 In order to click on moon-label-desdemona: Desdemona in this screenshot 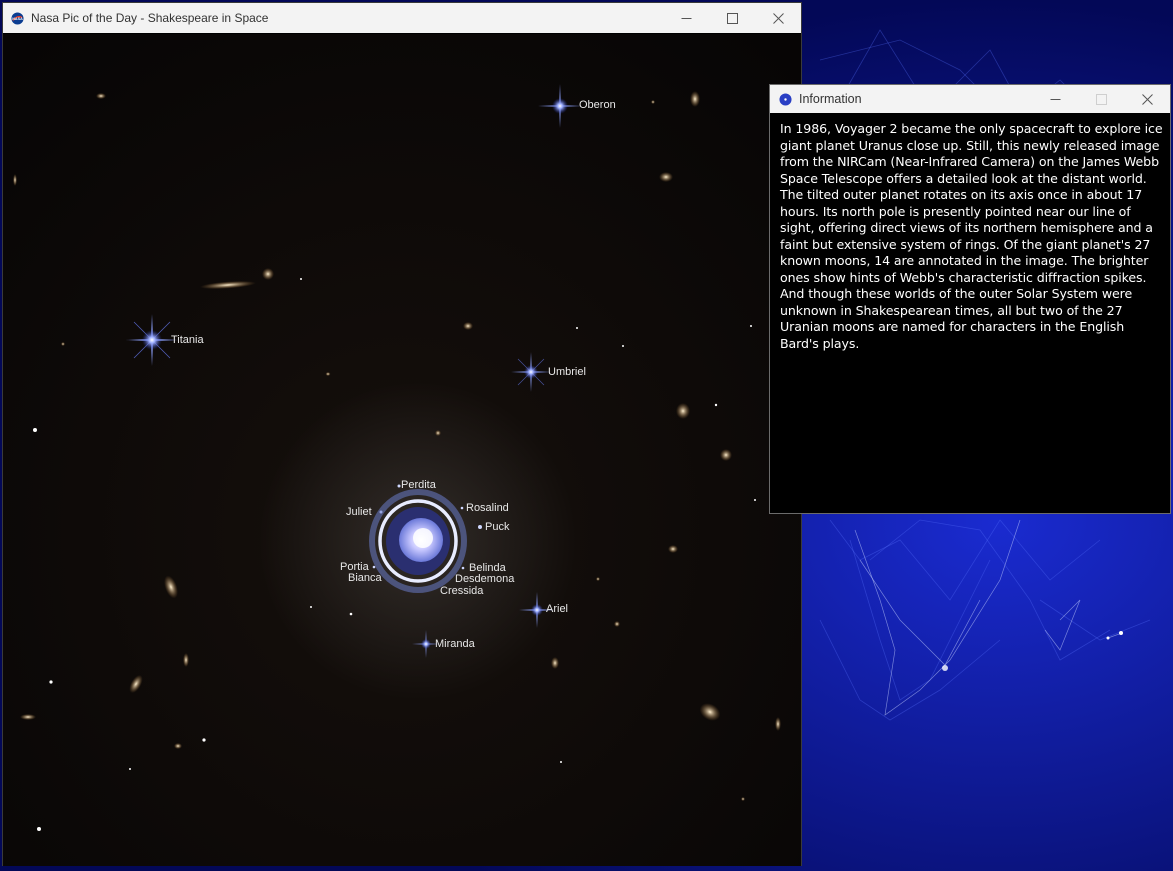, I will do `click(485, 579)`.